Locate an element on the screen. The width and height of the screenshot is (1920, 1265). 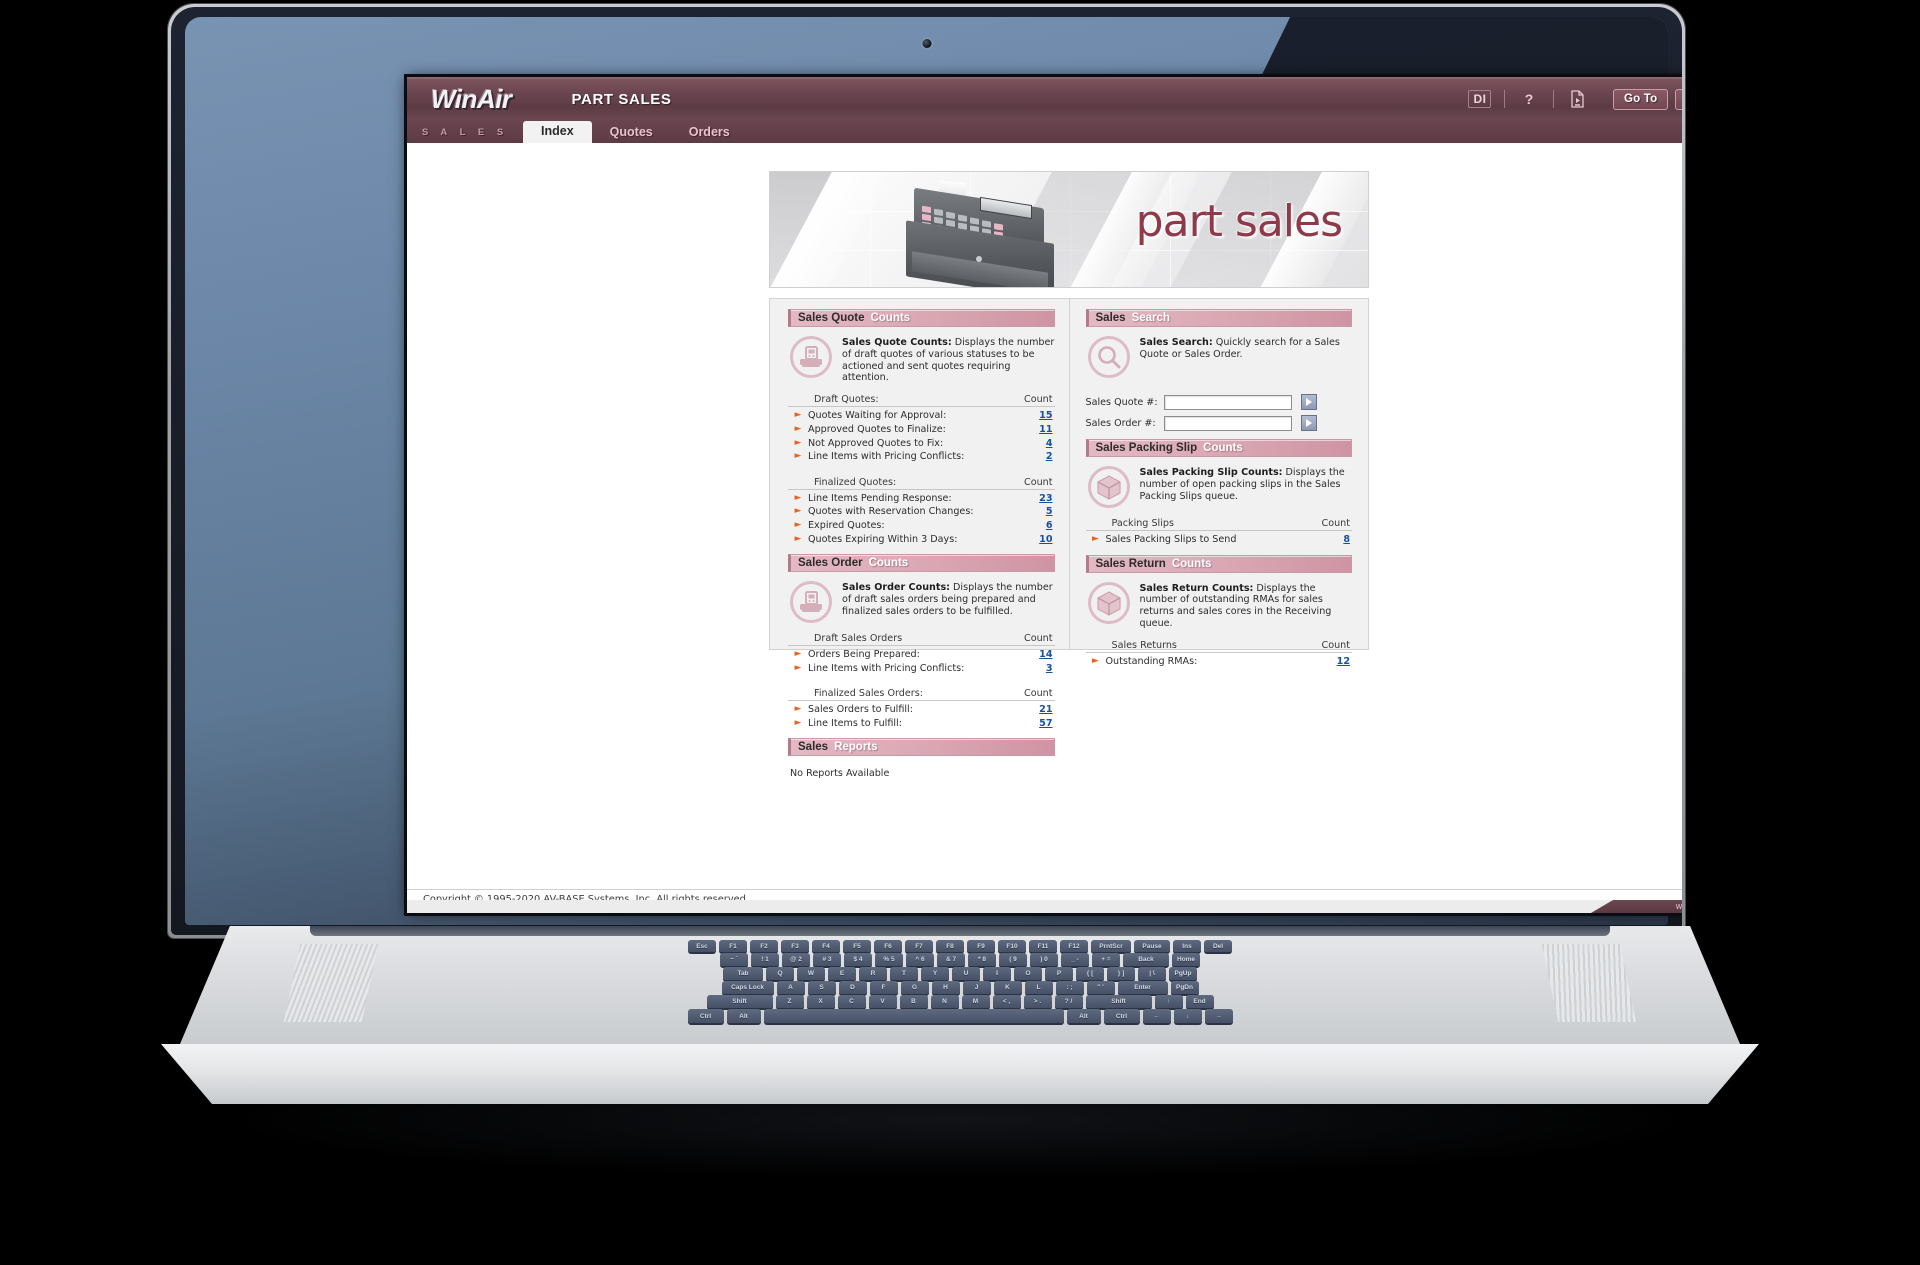
keyboard-key: H is located at coordinates (945, 987).